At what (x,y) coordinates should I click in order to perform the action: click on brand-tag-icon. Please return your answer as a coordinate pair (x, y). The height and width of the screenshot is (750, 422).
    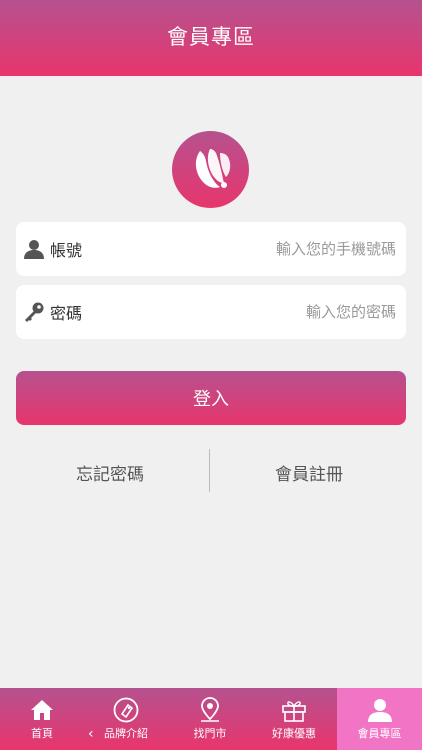
    Looking at the image, I should click on (126, 710).